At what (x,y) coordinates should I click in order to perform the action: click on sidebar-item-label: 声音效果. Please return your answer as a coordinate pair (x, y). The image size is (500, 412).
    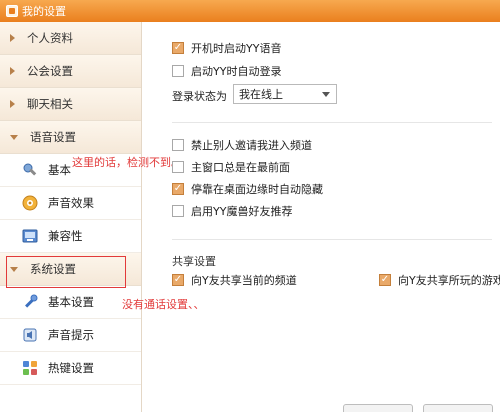
    Looking at the image, I should click on (71, 203).